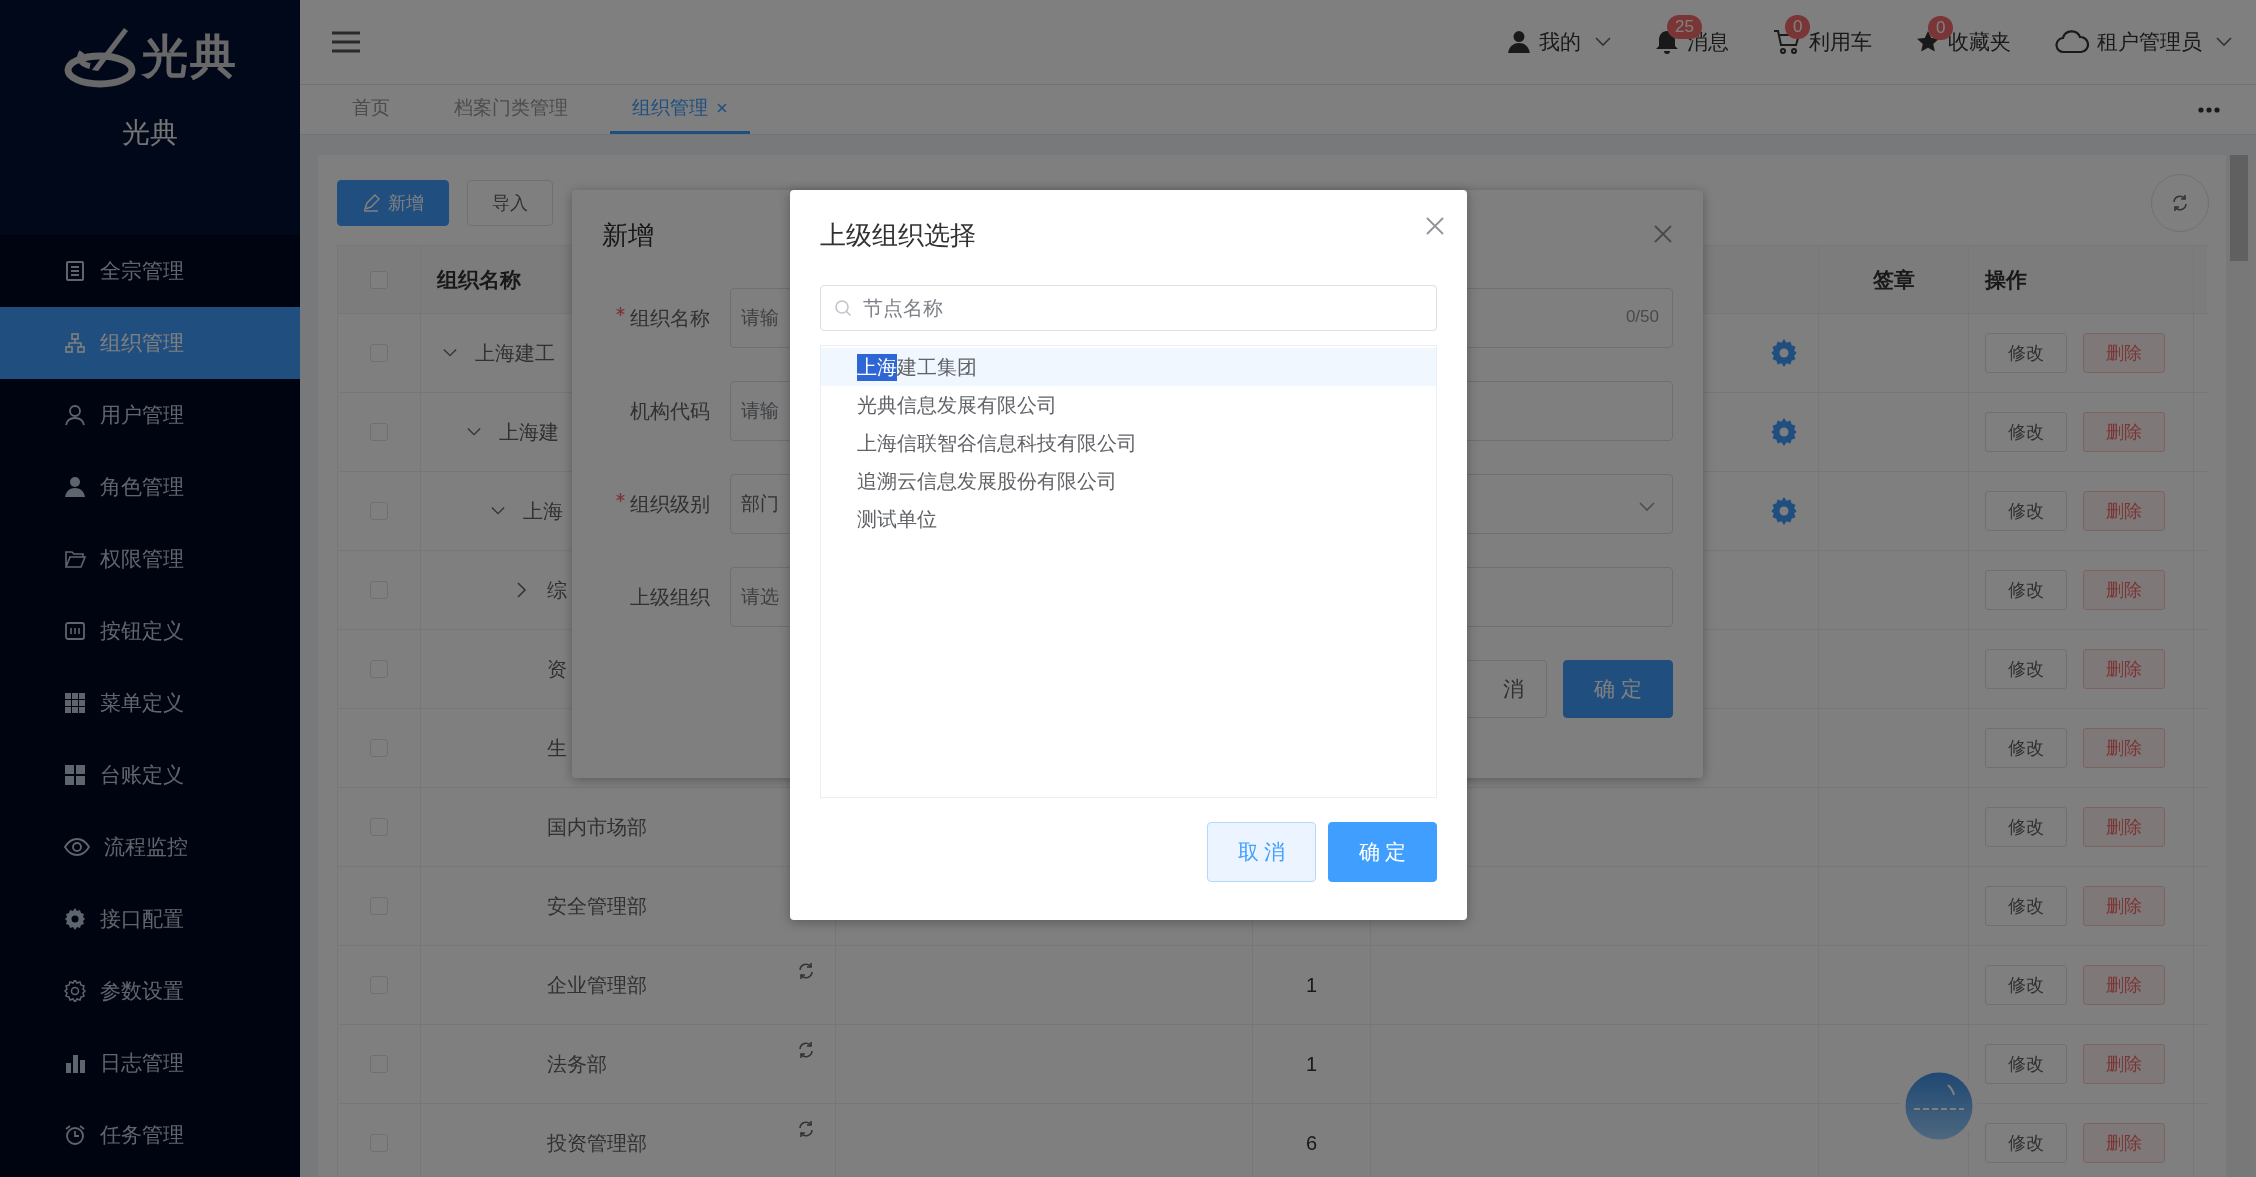 Image resolution: width=2256 pixels, height=1177 pixels. I want to click on bar-chart-icon, so click(75, 1063).